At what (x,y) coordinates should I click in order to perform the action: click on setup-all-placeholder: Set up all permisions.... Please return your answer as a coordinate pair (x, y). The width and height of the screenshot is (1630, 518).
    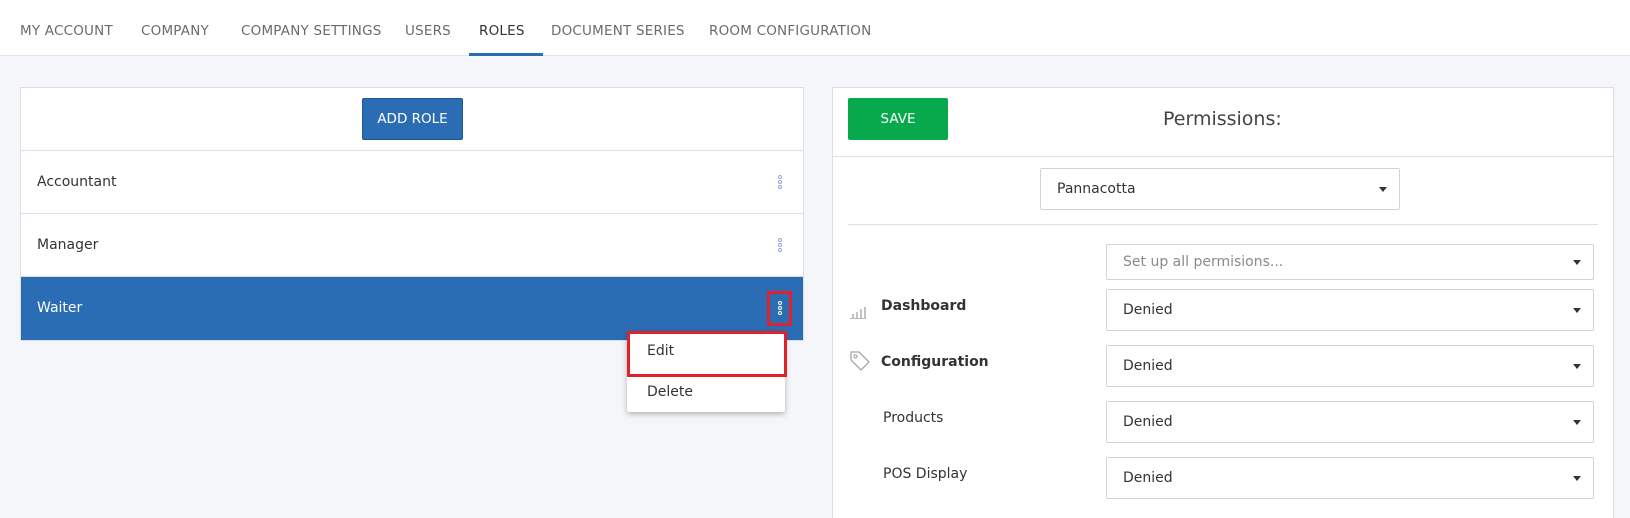
    Looking at the image, I should click on (1203, 262).